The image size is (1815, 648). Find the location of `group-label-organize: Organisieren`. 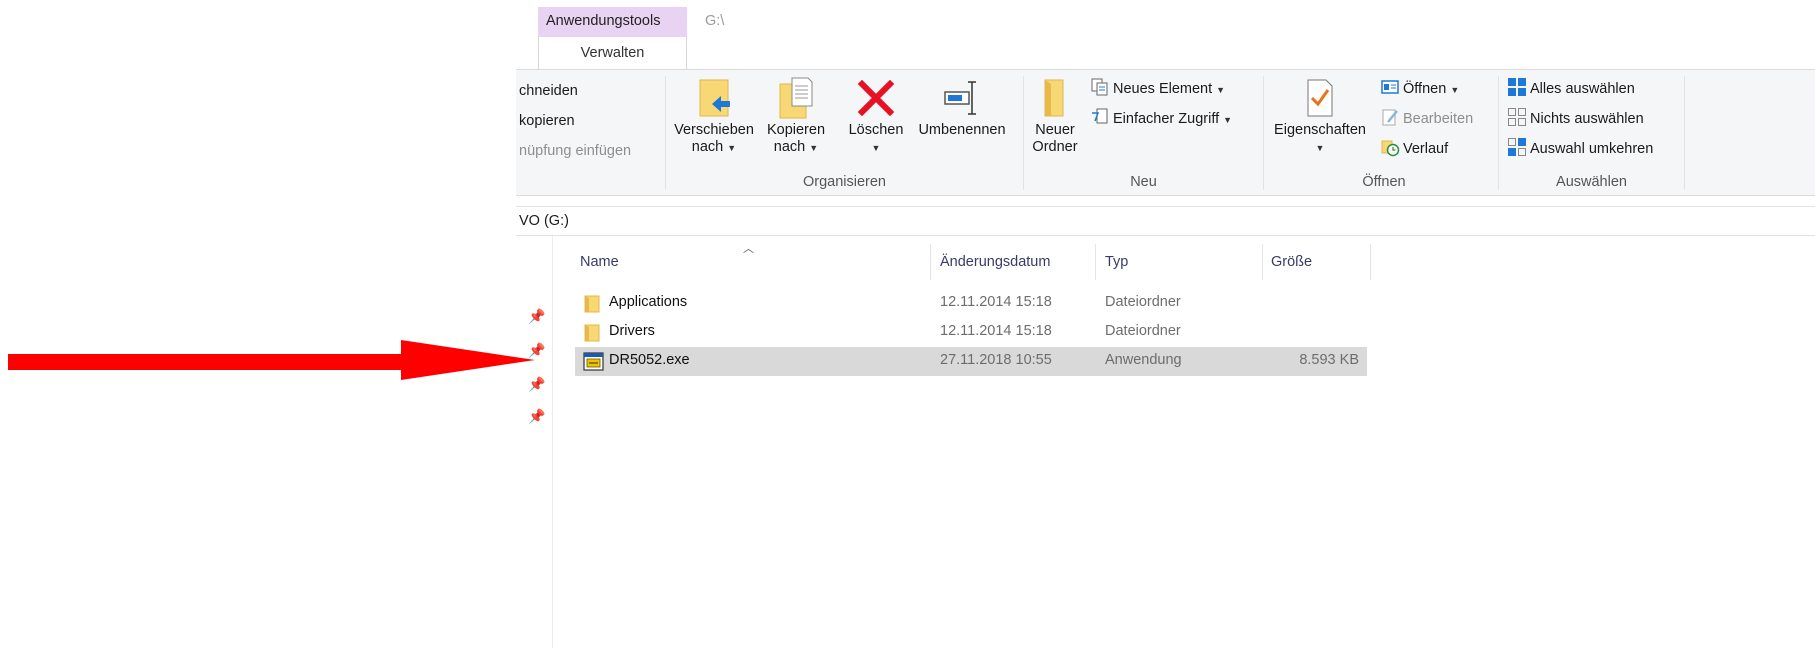

group-label-organize: Organisieren is located at coordinates (844, 182).